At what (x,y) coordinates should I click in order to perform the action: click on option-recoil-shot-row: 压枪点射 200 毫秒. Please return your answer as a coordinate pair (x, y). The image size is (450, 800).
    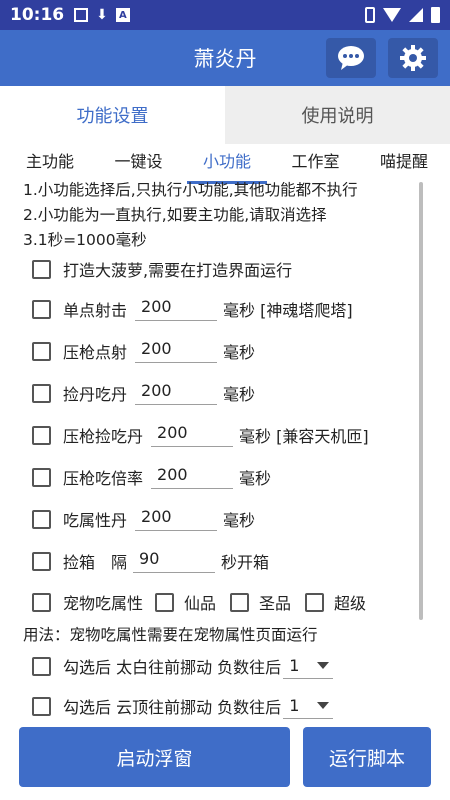
    Looking at the image, I should click on (143, 351).